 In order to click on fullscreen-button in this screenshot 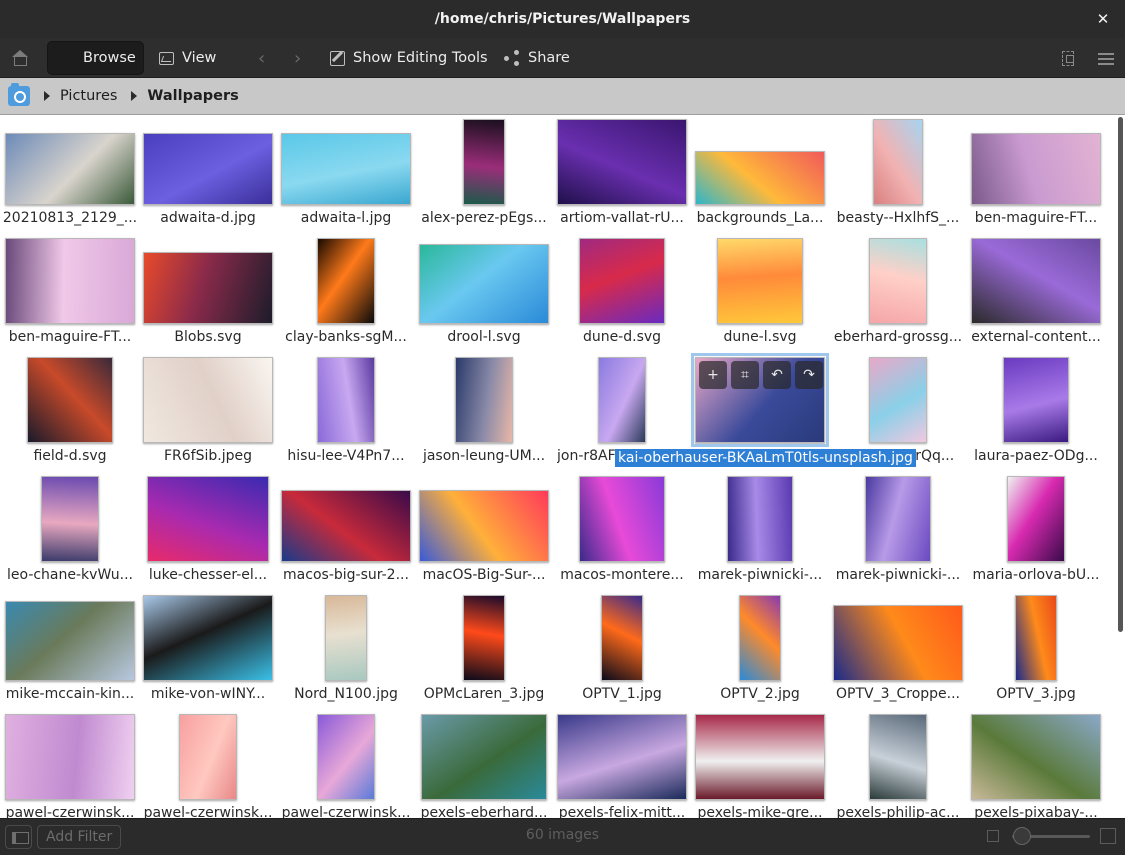, I will do `click(1068, 58)`.